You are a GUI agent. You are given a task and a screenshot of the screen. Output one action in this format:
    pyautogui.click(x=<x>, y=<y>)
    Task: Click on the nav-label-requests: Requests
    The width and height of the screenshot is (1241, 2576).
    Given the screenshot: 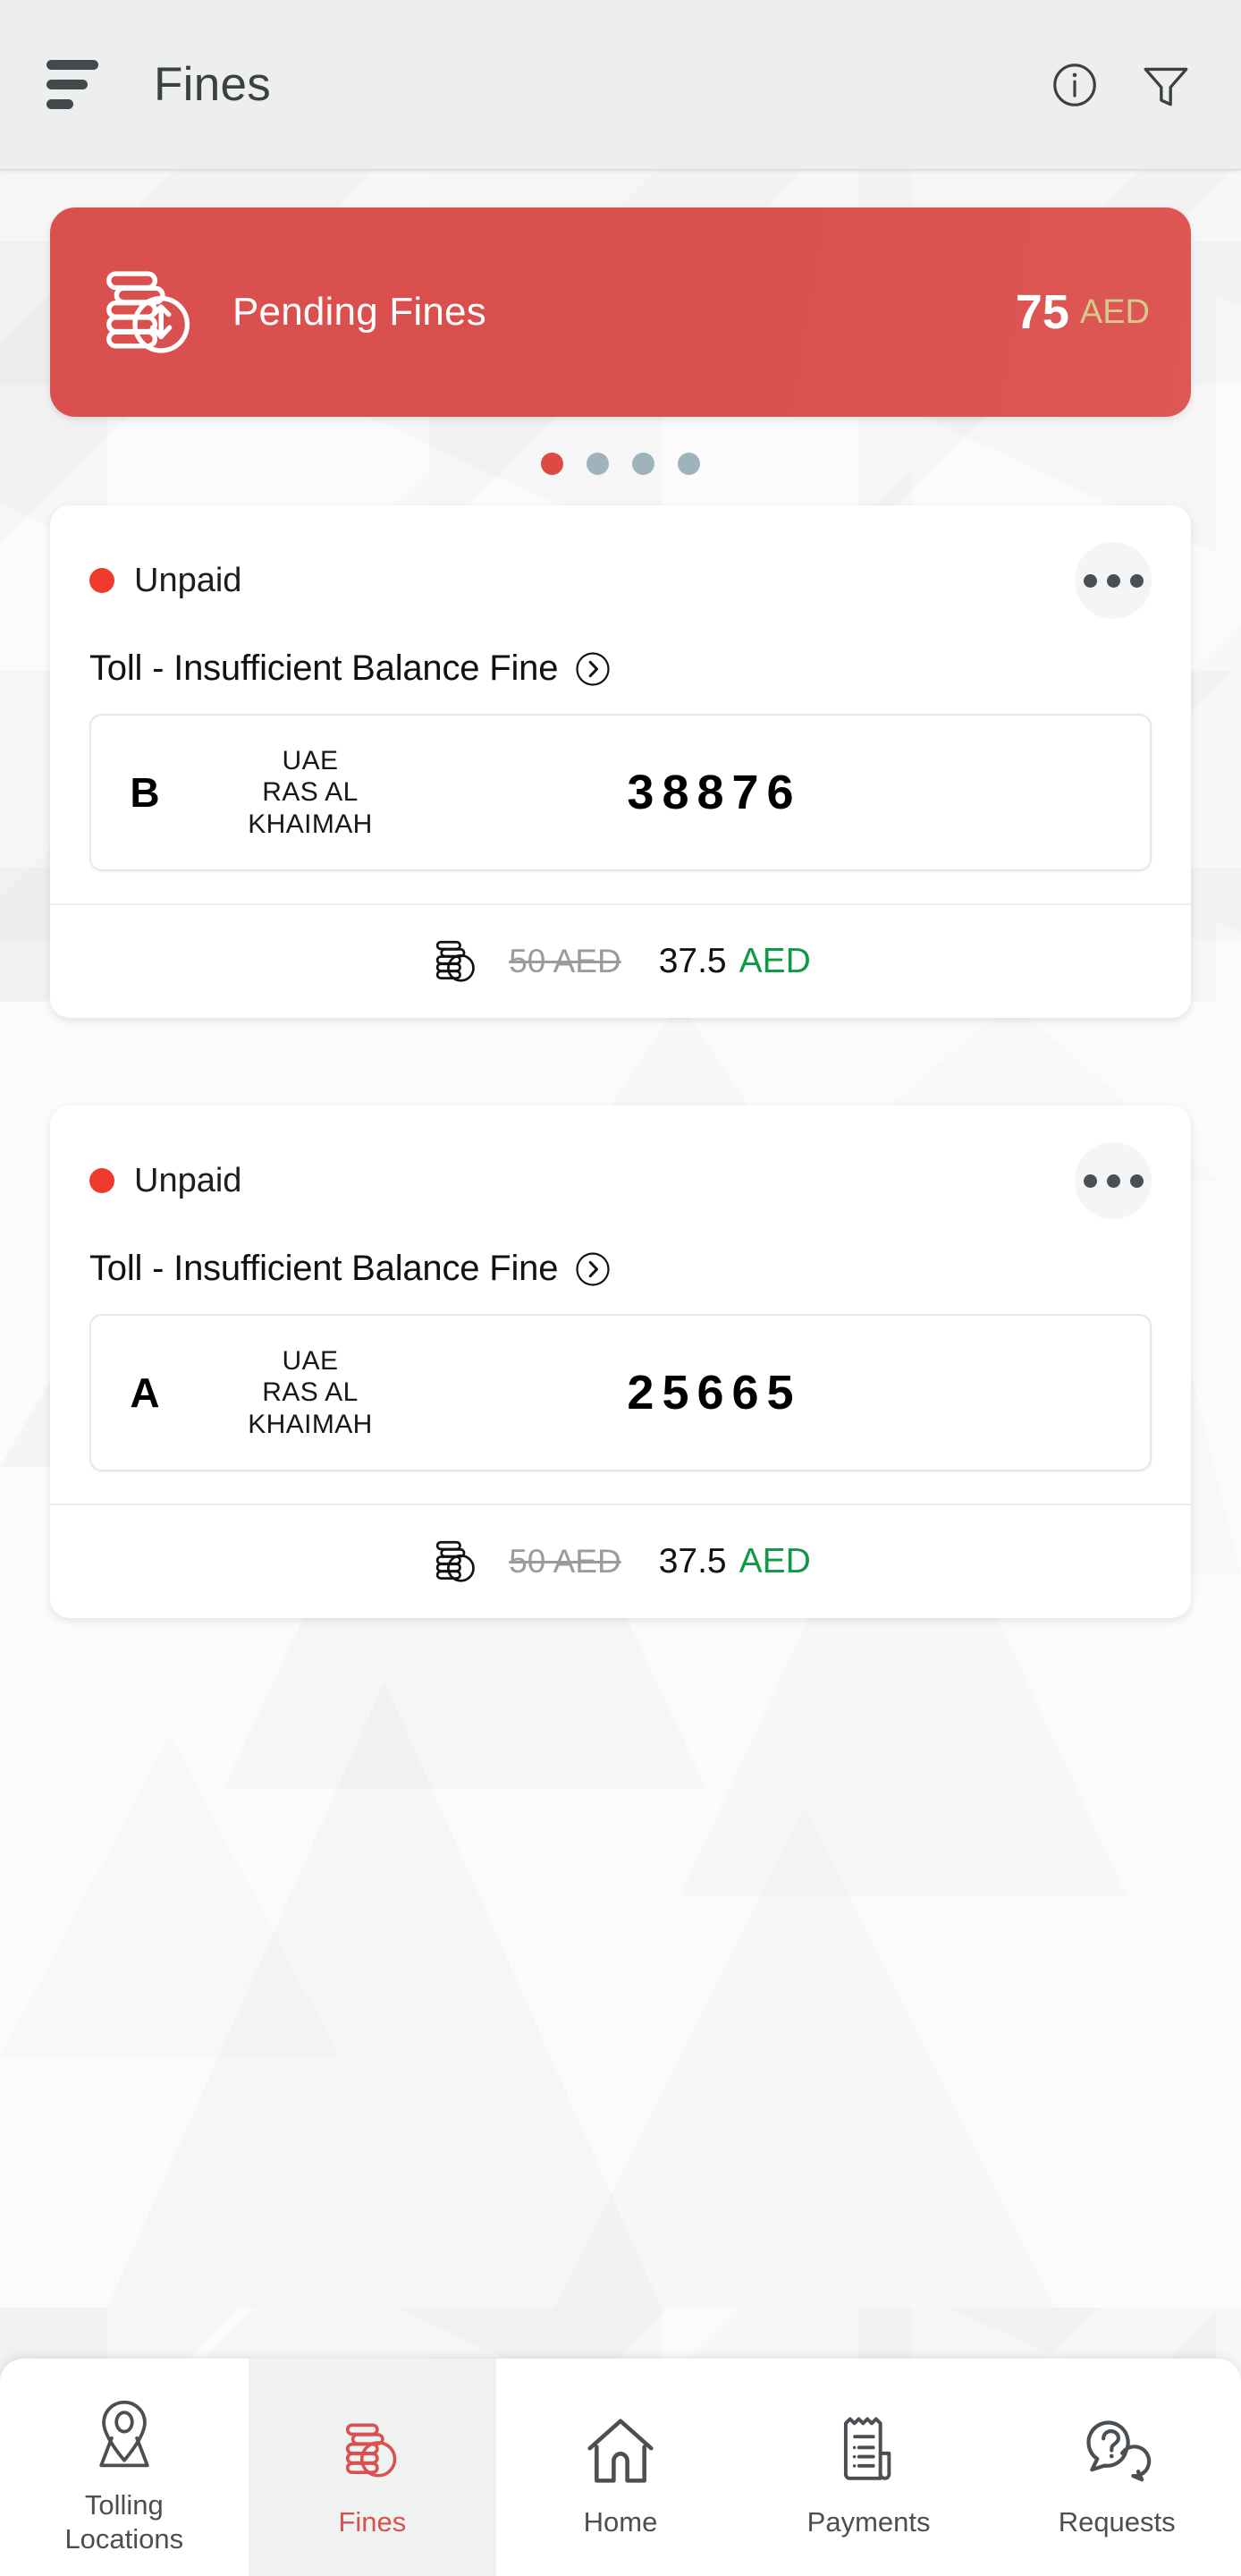 What is the action you would take?
    pyautogui.click(x=1117, y=2522)
    